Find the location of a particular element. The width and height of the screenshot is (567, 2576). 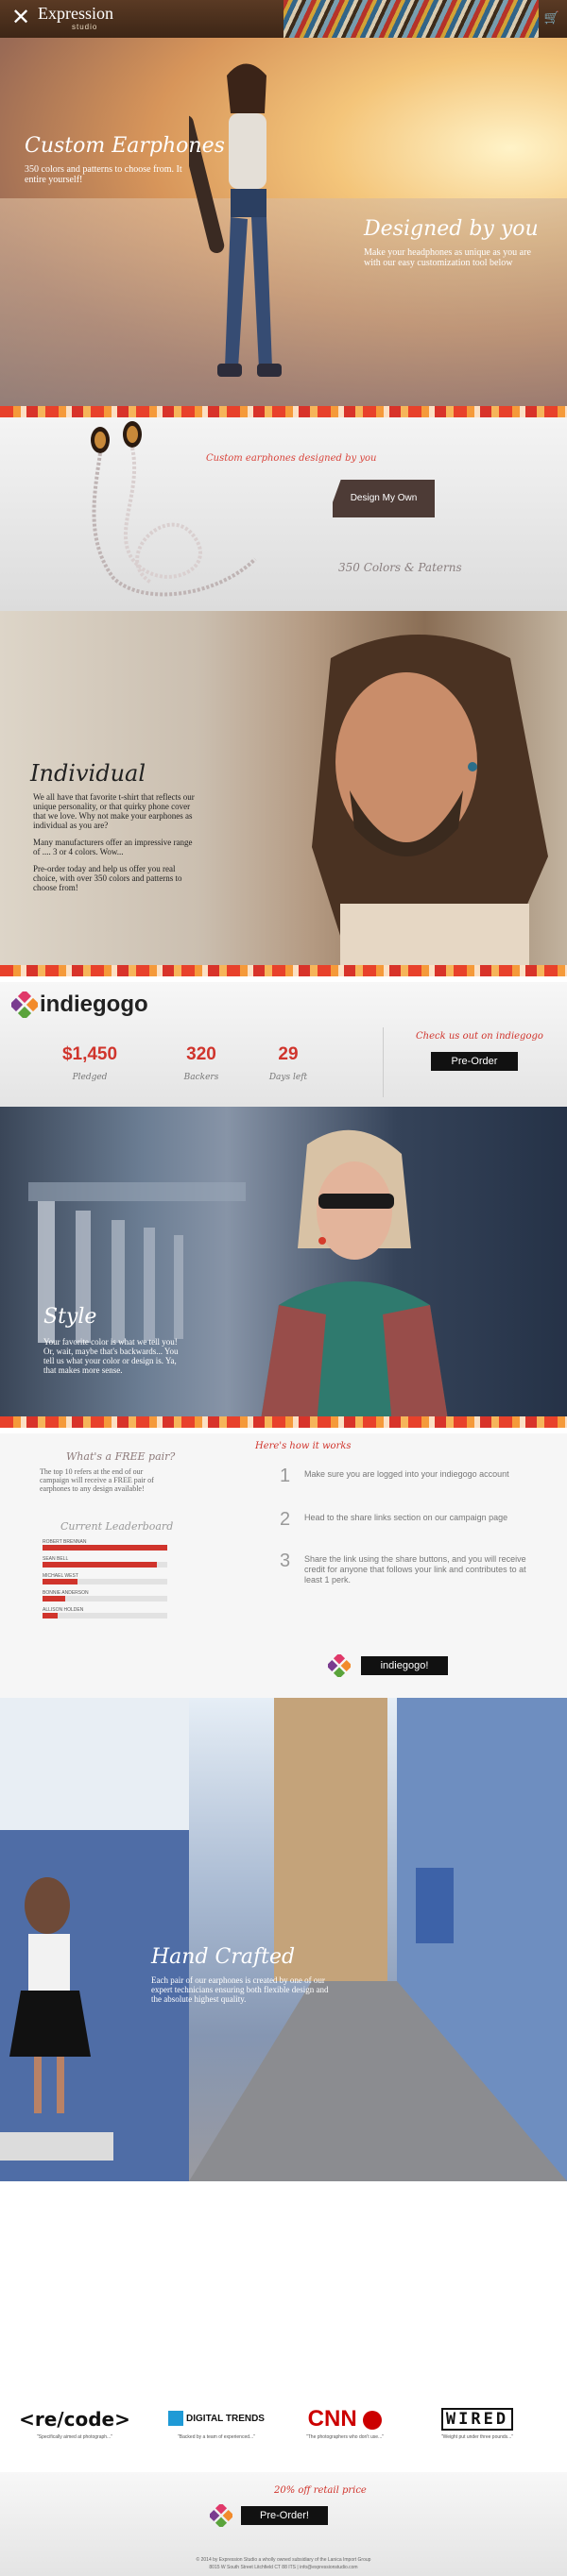

indiegogo-wordmark: indiegogo is located at coordinates (94, 1004).